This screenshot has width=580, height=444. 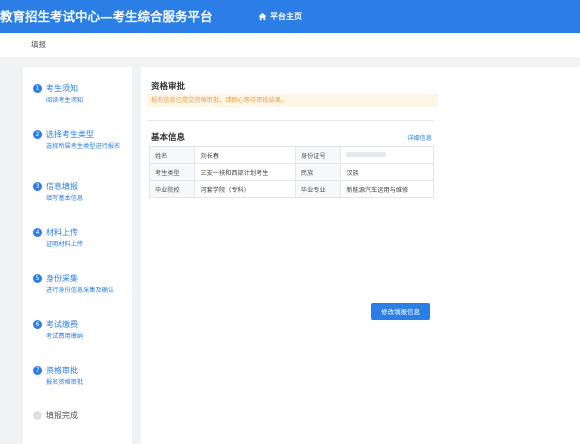 What do you see at coordinates (318, 155) in the screenshot?
I see `table-cell: 身份证号` at bounding box center [318, 155].